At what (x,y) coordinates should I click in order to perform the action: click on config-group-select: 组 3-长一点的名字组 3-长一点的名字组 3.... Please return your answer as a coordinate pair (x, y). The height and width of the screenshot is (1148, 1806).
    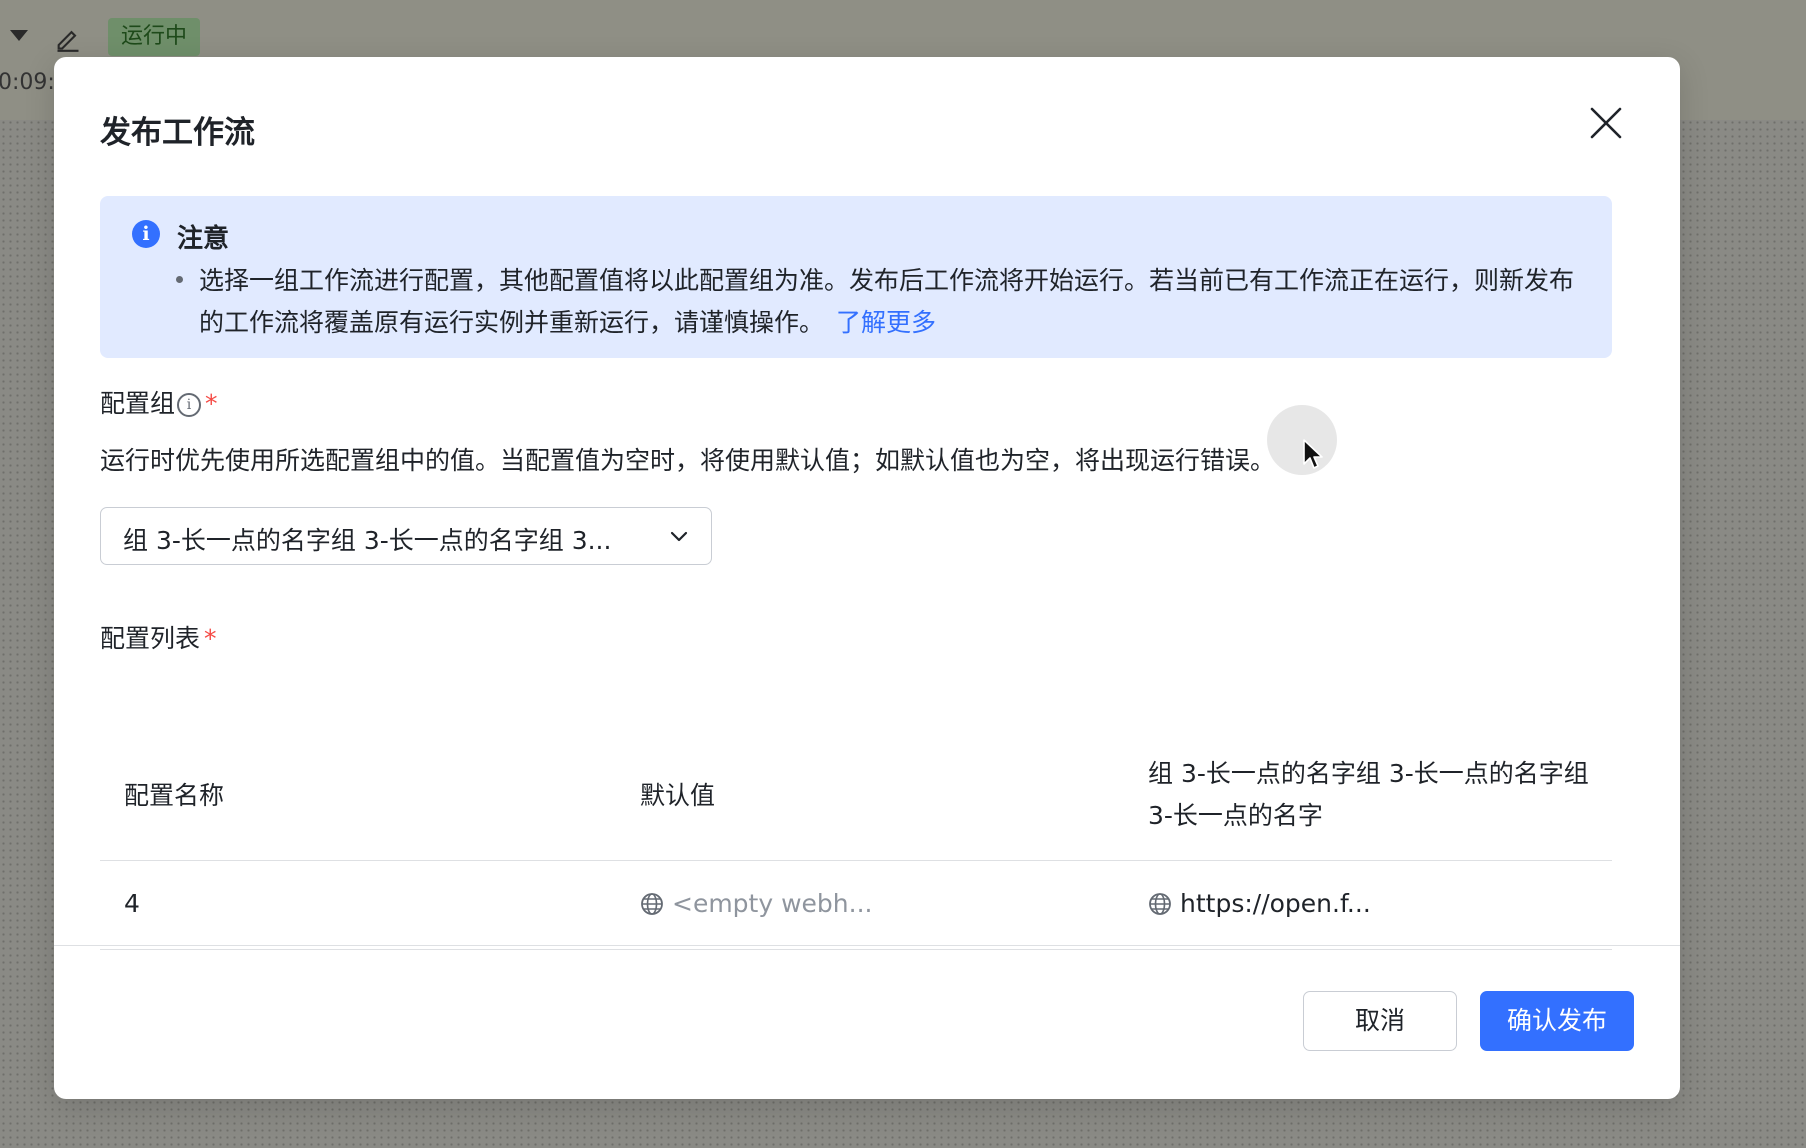
    Looking at the image, I should click on (406, 536).